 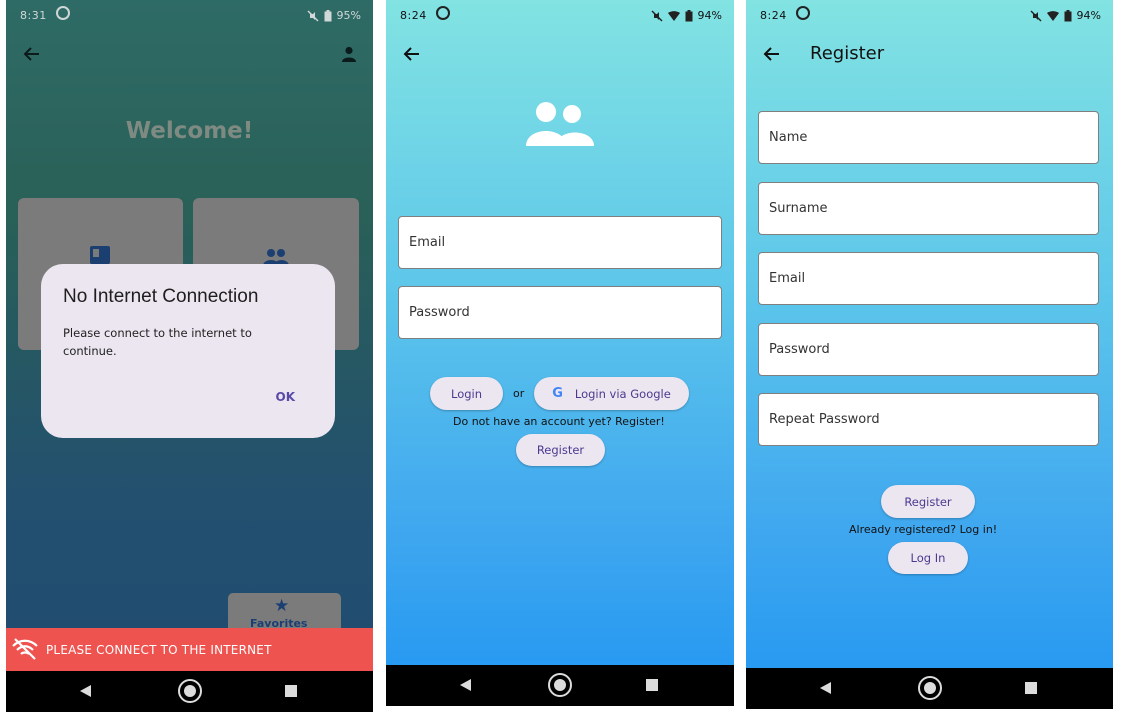 I want to click on log-in-button: Log In, so click(x=928, y=558).